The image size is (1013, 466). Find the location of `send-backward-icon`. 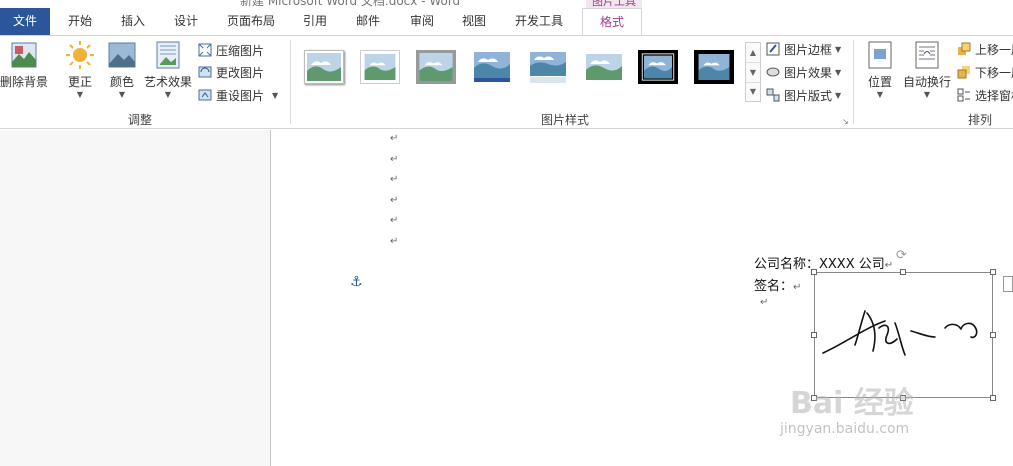

send-backward-icon is located at coordinates (963, 72).